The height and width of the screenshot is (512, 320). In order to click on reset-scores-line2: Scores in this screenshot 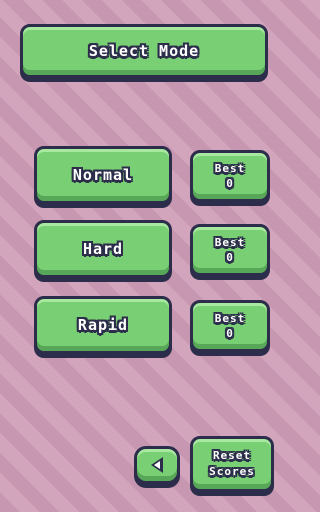, I will do `click(232, 471)`.